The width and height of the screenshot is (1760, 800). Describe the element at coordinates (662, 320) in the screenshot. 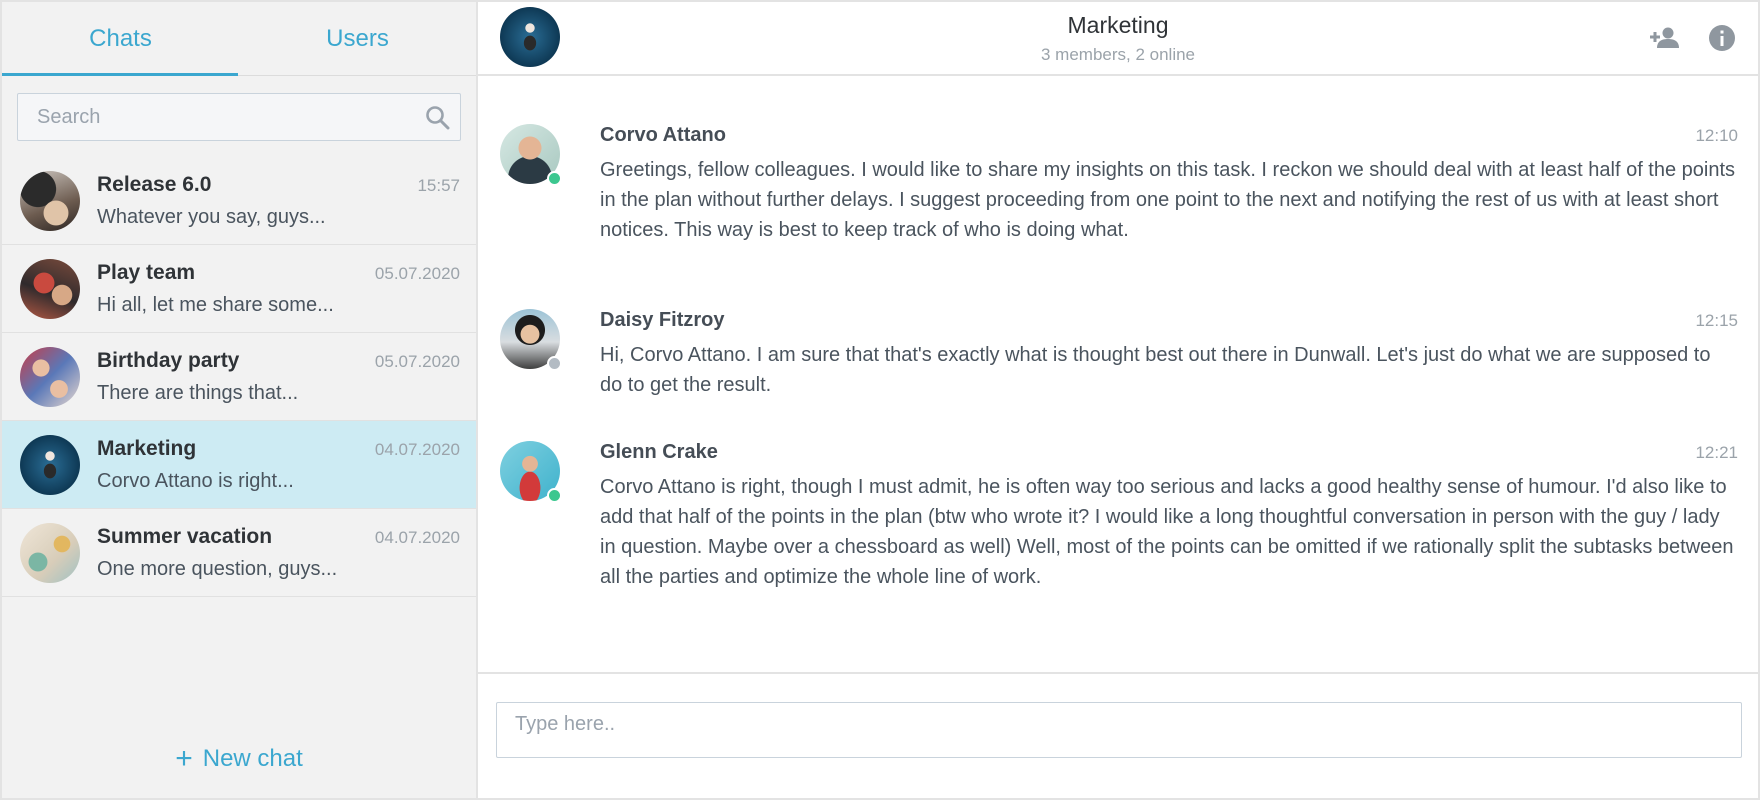

I see `message-author: Daisy Fitzroy` at that location.